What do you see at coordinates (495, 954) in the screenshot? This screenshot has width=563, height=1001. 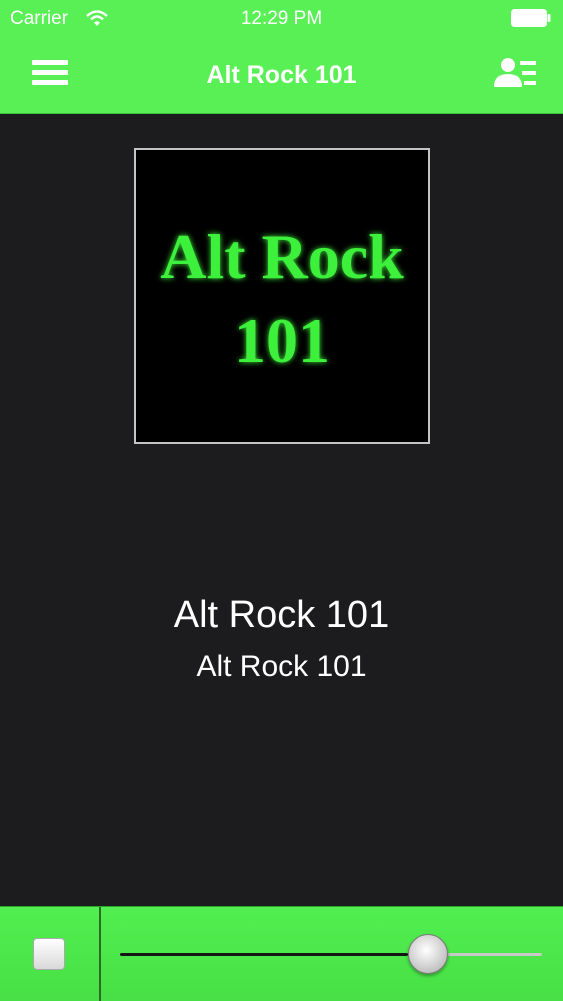 I see `volume-track-empty` at bounding box center [495, 954].